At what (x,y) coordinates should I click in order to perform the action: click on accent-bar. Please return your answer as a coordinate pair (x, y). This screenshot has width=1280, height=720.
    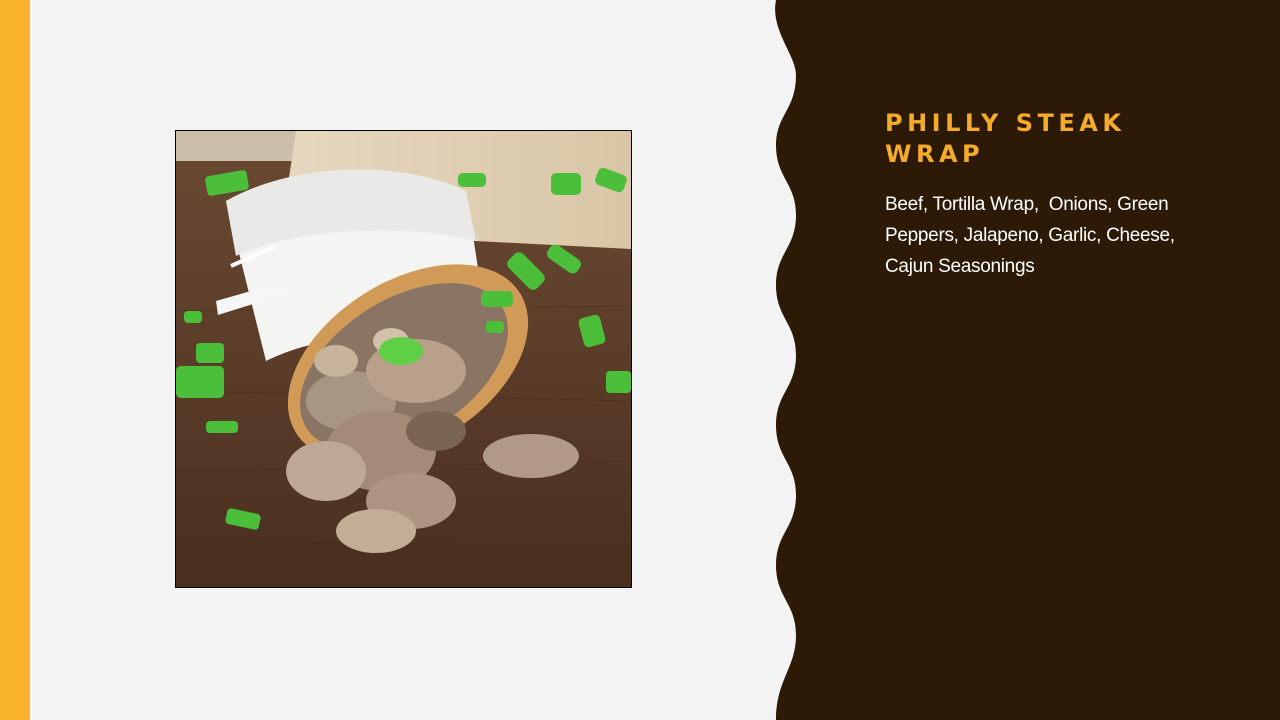
    Looking at the image, I should click on (15, 360).